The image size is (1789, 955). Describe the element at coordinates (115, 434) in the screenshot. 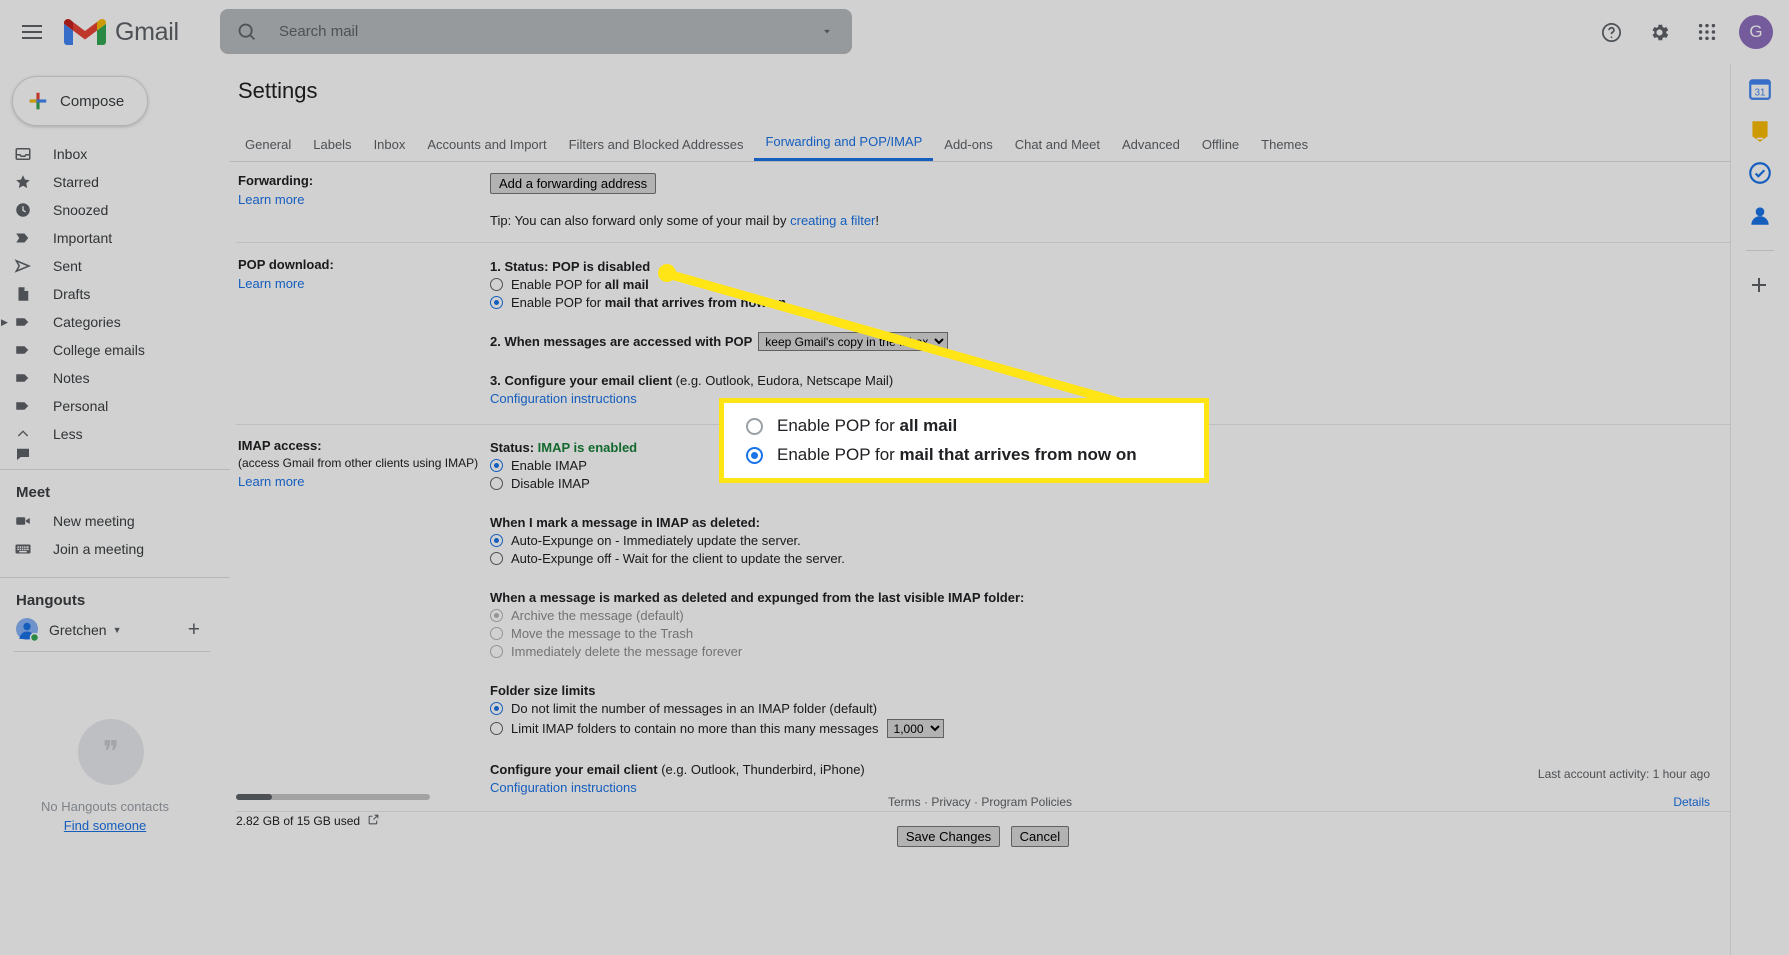

I see `sidebar-item-less: Less` at that location.